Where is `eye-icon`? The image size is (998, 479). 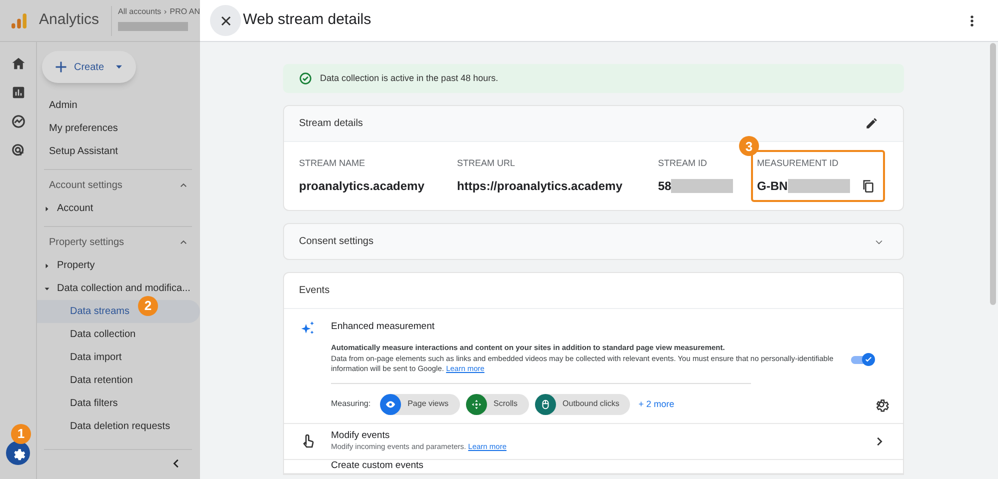
eye-icon is located at coordinates (390, 404).